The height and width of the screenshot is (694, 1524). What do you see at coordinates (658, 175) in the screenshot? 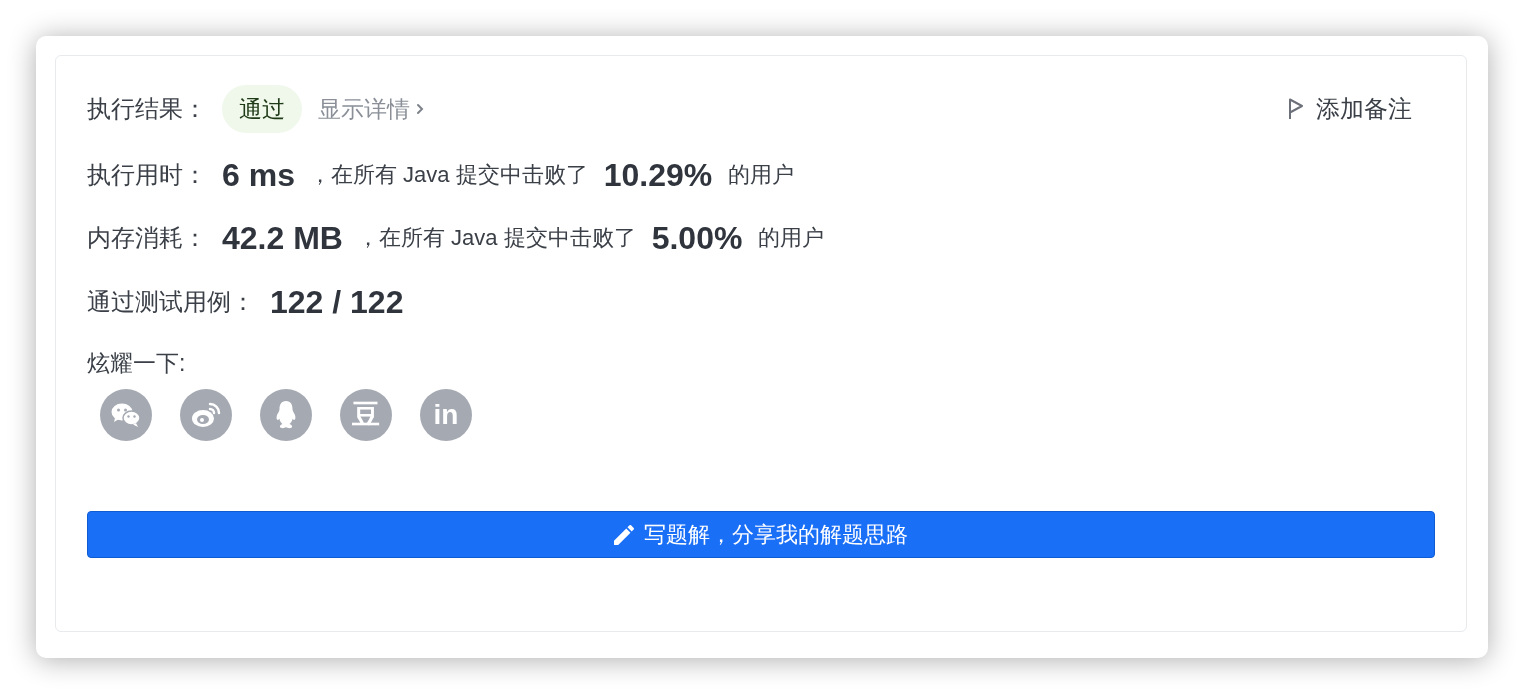
I see `stat-percent: 10.29%` at bounding box center [658, 175].